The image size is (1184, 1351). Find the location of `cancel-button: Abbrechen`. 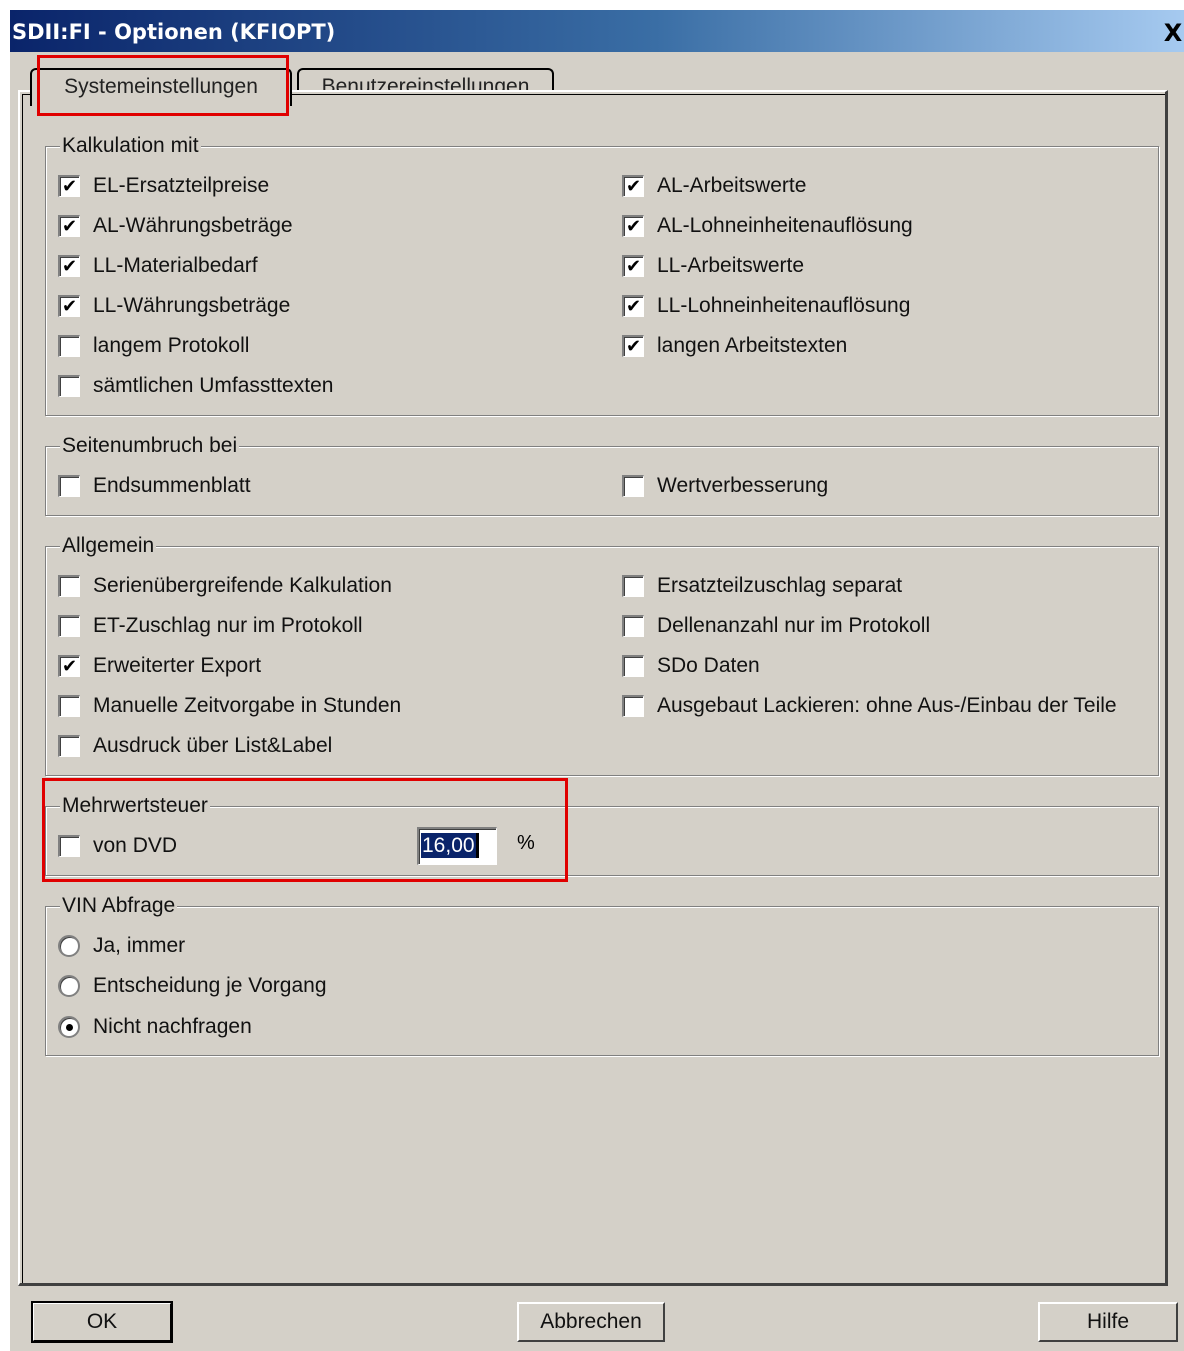

cancel-button: Abbrechen is located at coordinates (591, 1322).